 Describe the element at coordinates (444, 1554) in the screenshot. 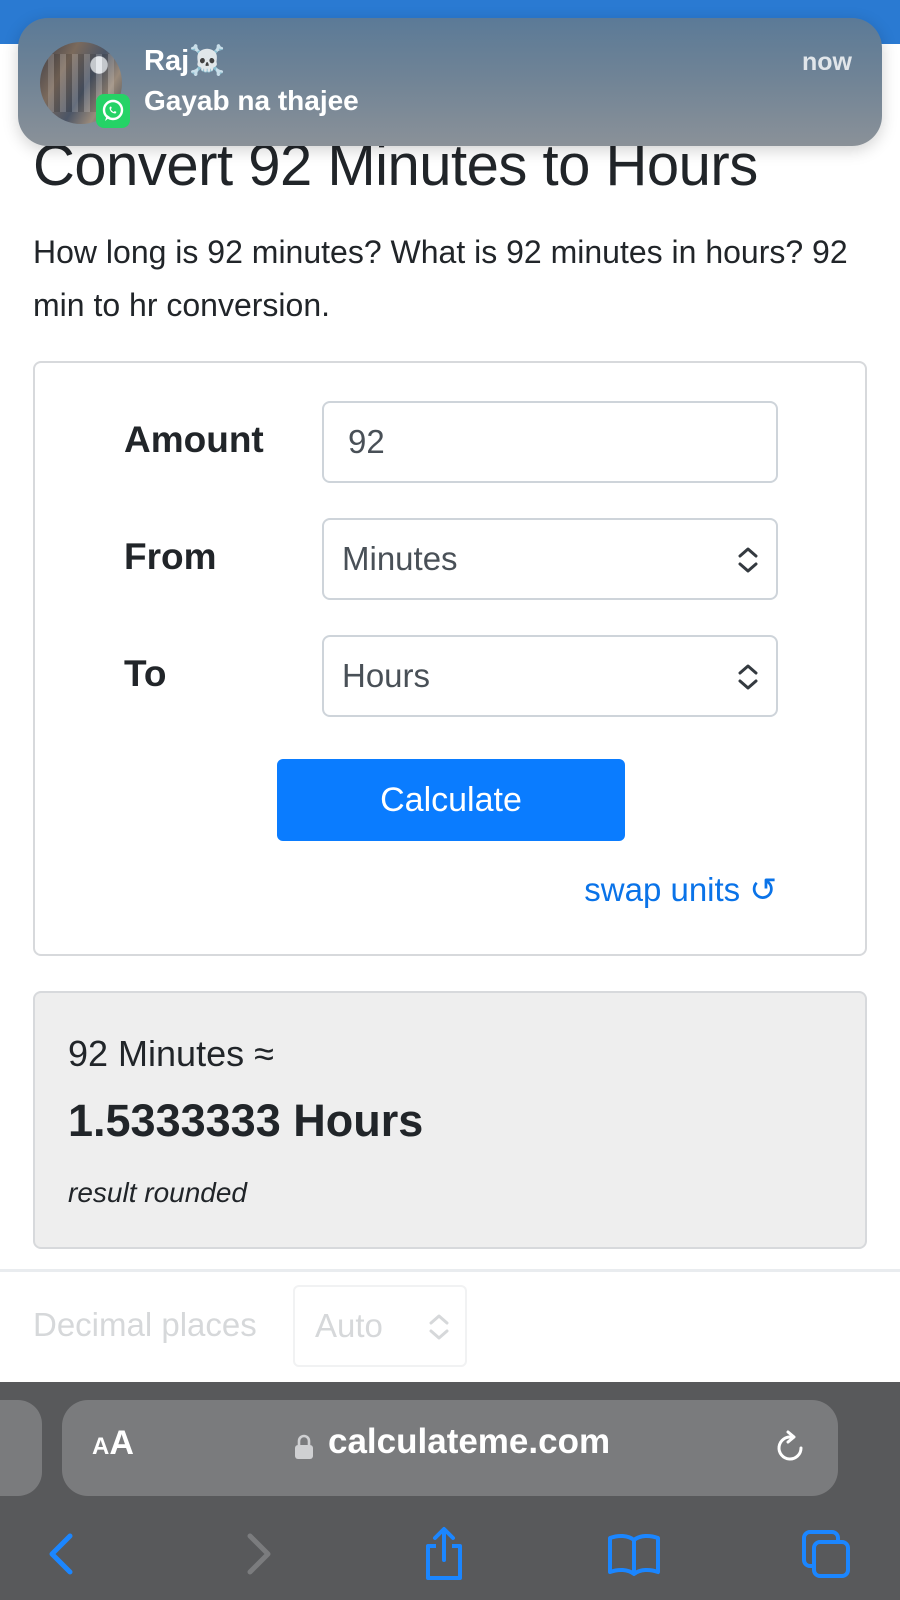

I see `share-icon` at that location.